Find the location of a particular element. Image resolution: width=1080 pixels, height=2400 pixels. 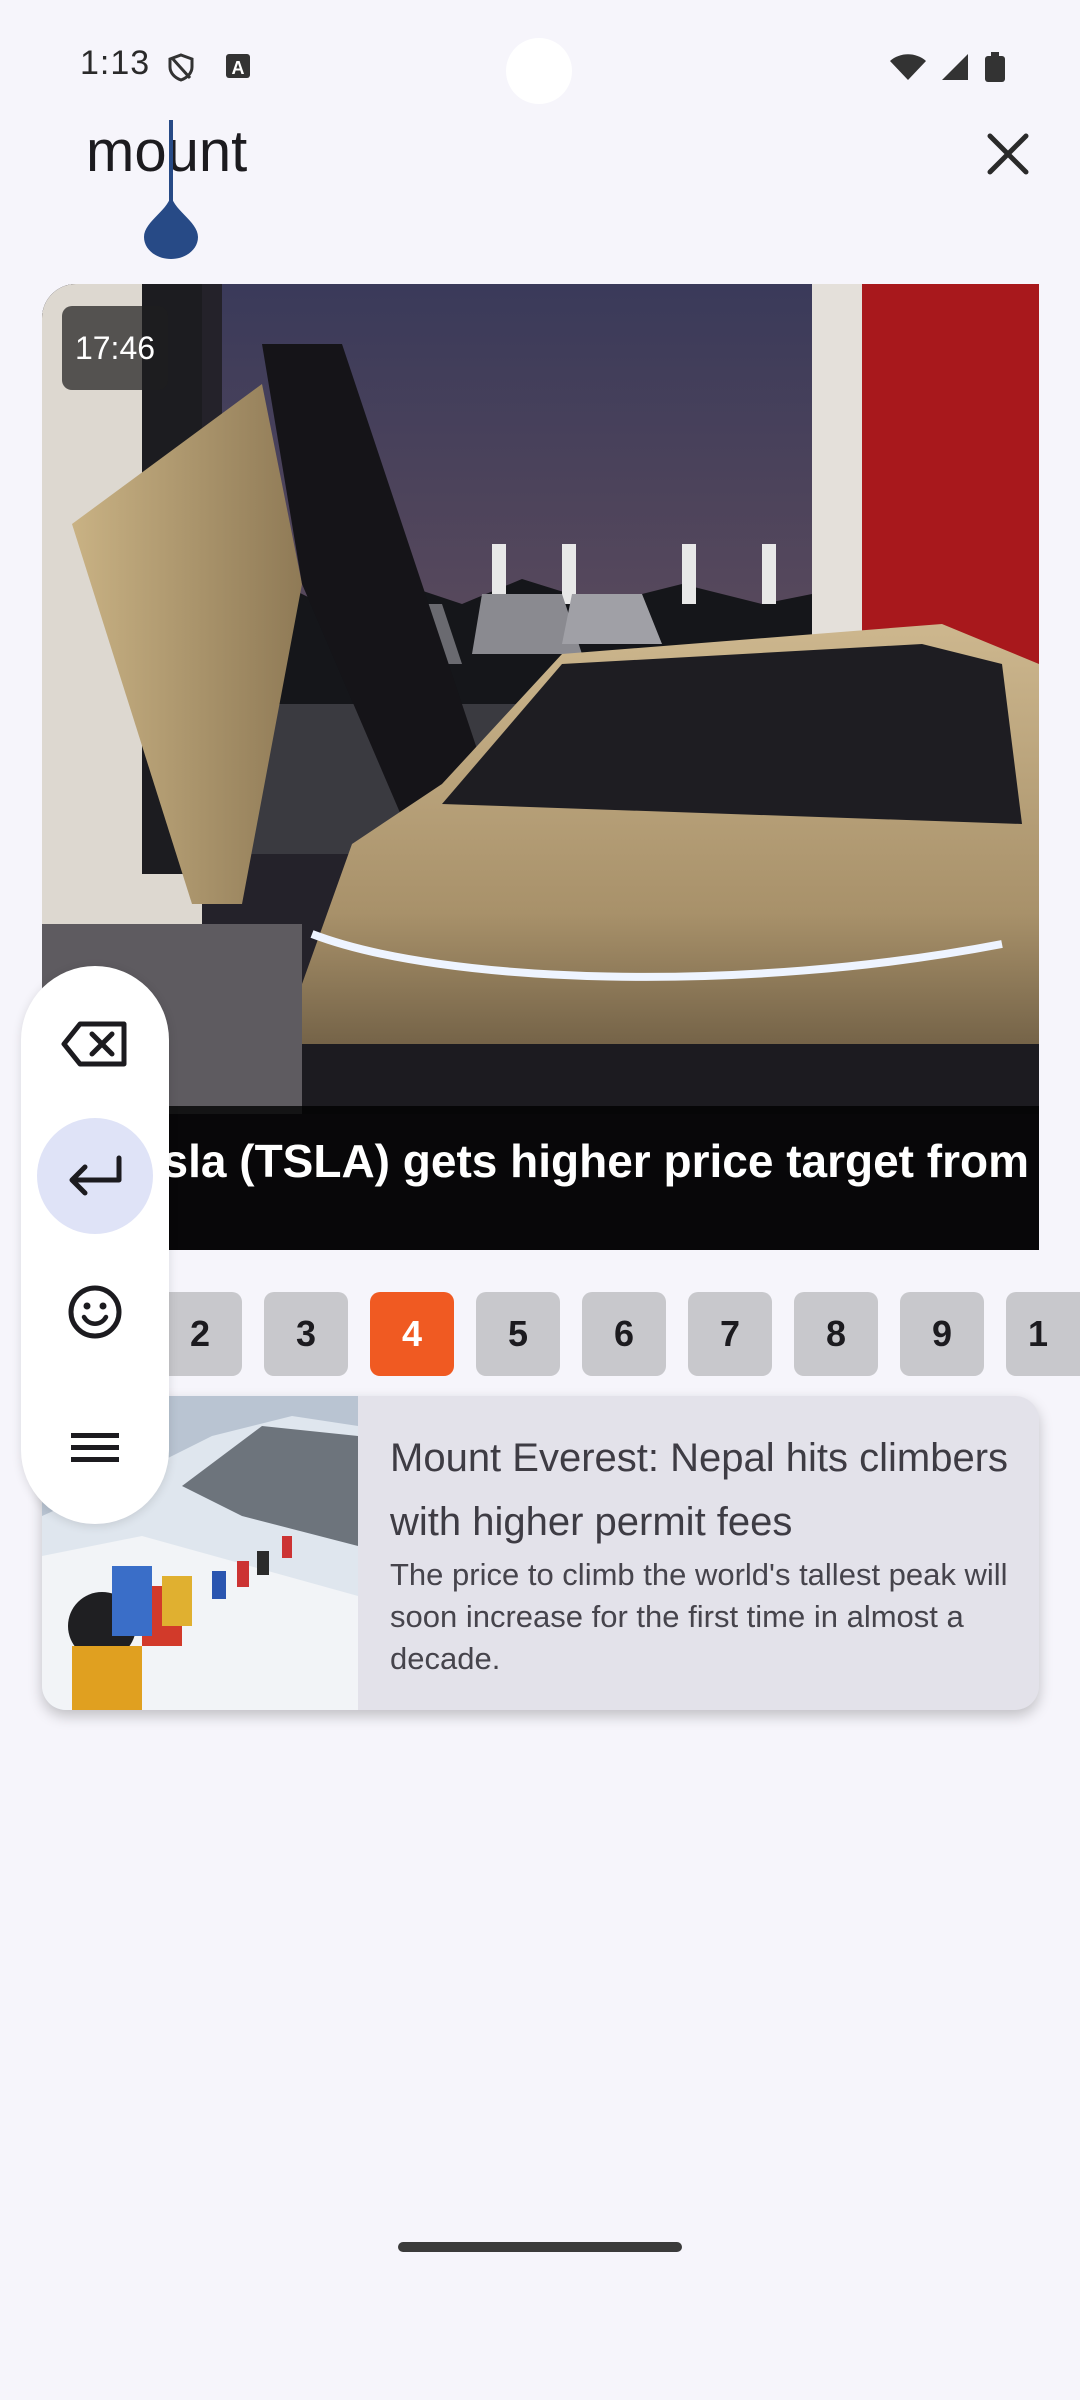

cursor-handle is located at coordinates (171, 226).